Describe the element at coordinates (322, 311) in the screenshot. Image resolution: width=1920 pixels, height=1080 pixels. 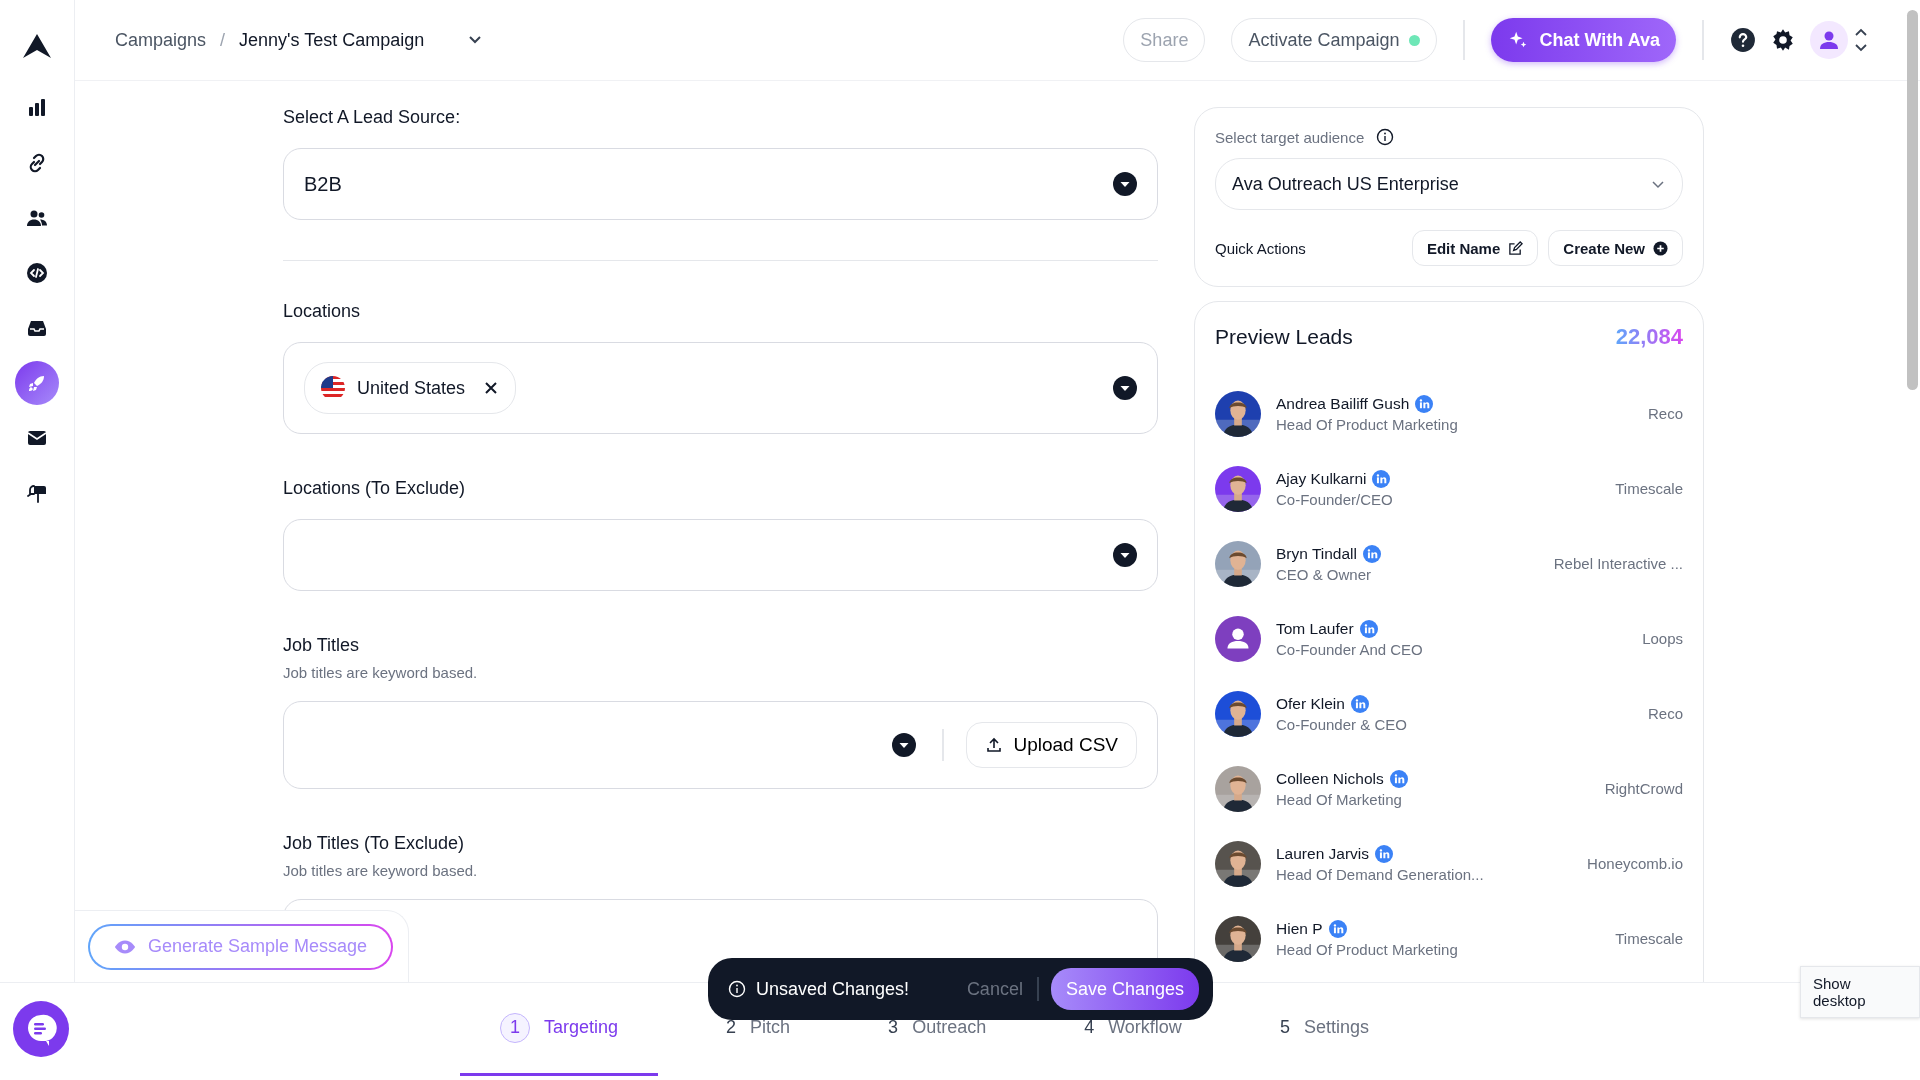
I see `field-label: Locations` at that location.